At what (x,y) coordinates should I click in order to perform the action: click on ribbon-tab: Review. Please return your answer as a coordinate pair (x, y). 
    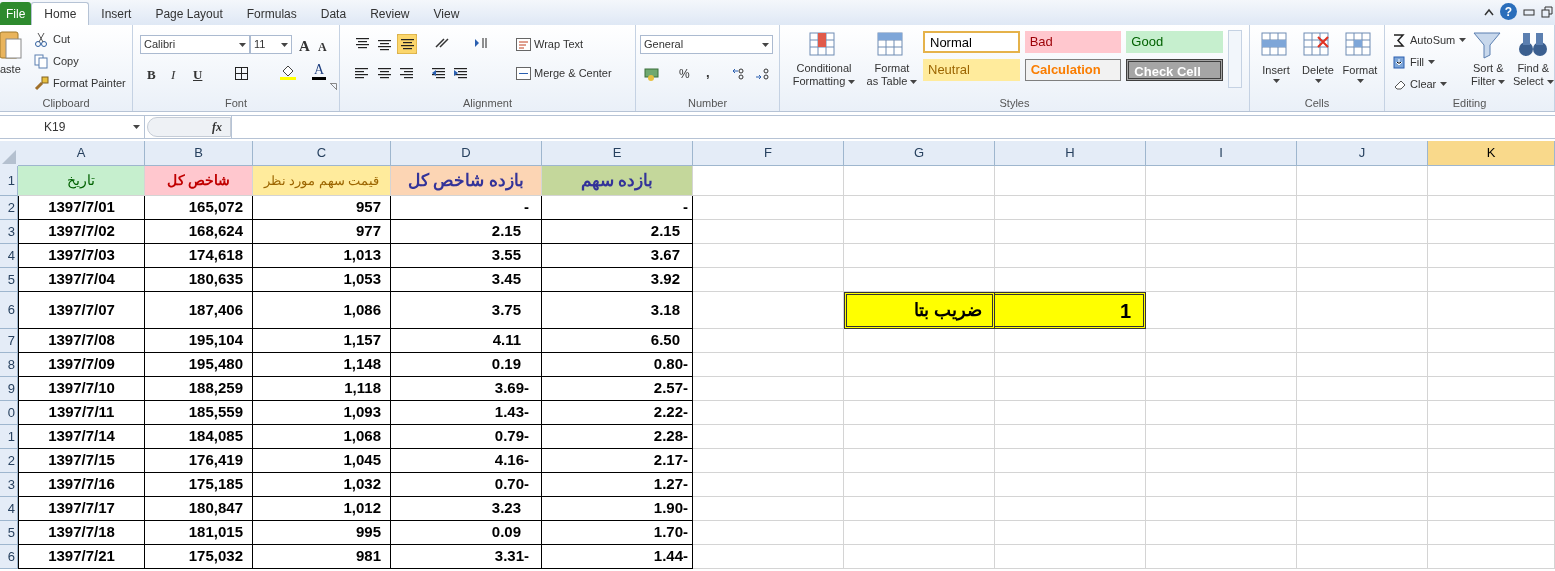
    Looking at the image, I should click on (390, 13).